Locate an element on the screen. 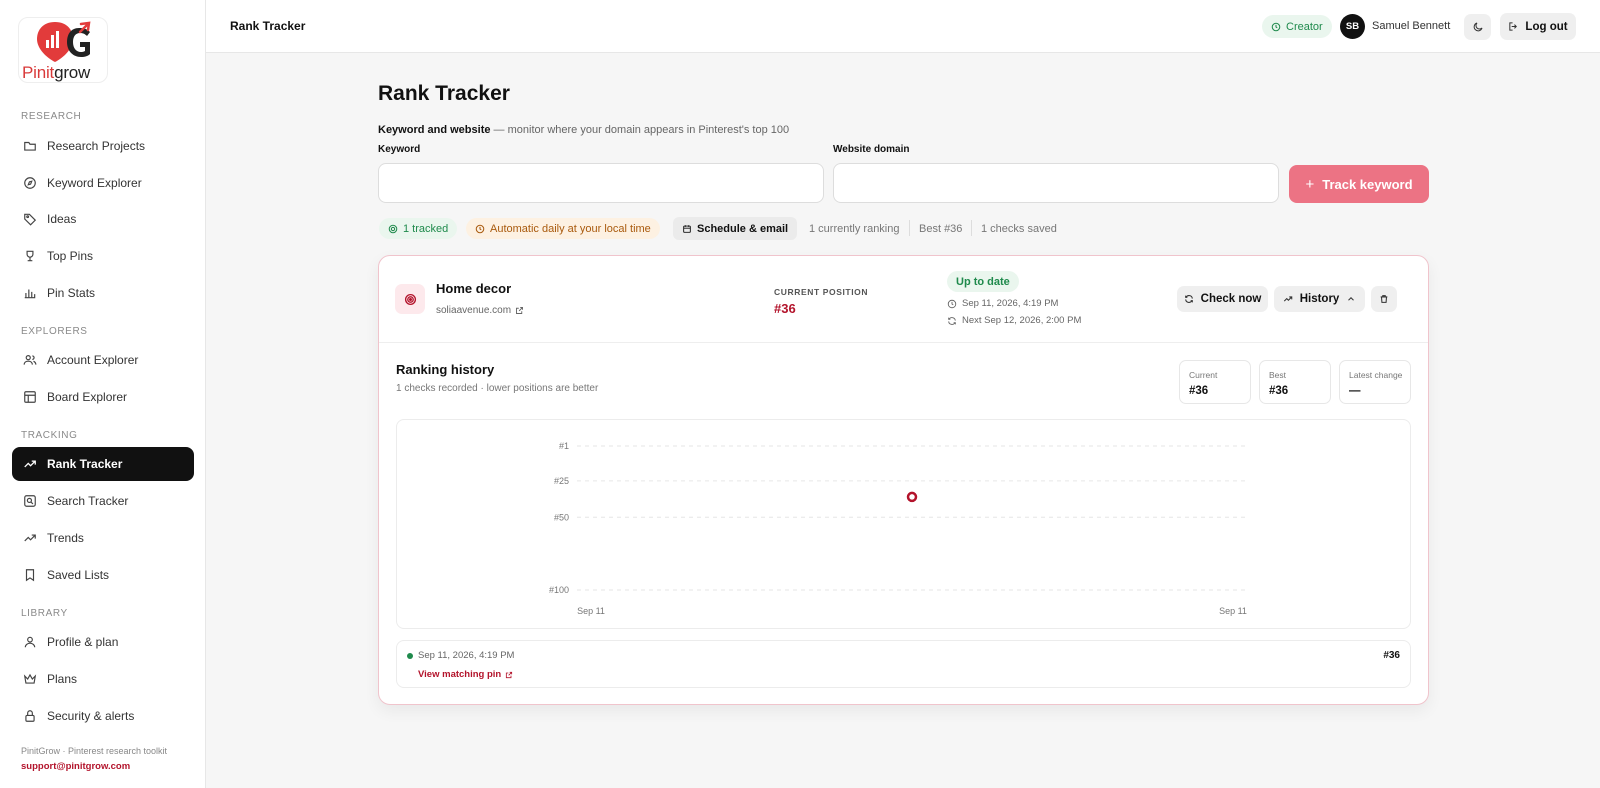 The width and height of the screenshot is (1600, 788). sidebar-item-board-explorer: Board Explorer is located at coordinates (103, 397).